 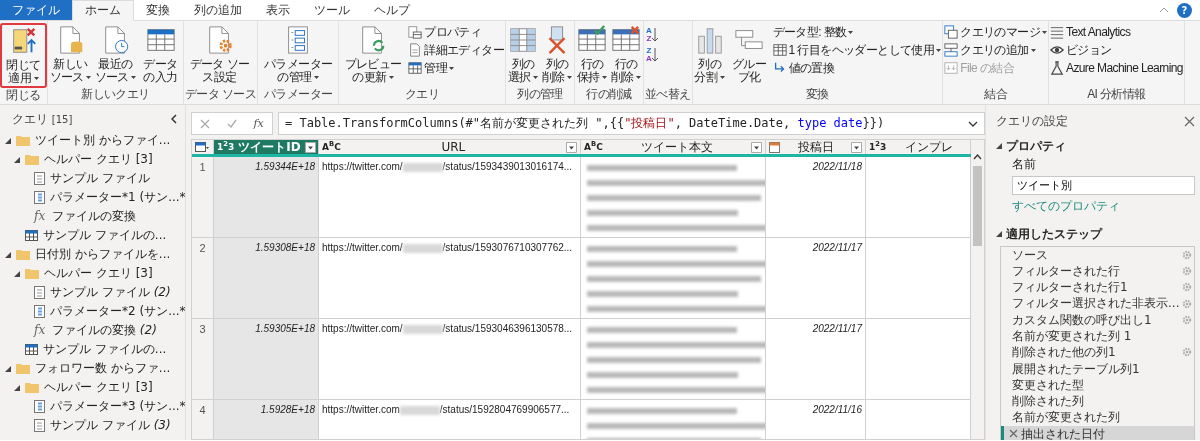 What do you see at coordinates (23, 55) in the screenshot?
I see `ribbon-button: 閉じて適用` at bounding box center [23, 55].